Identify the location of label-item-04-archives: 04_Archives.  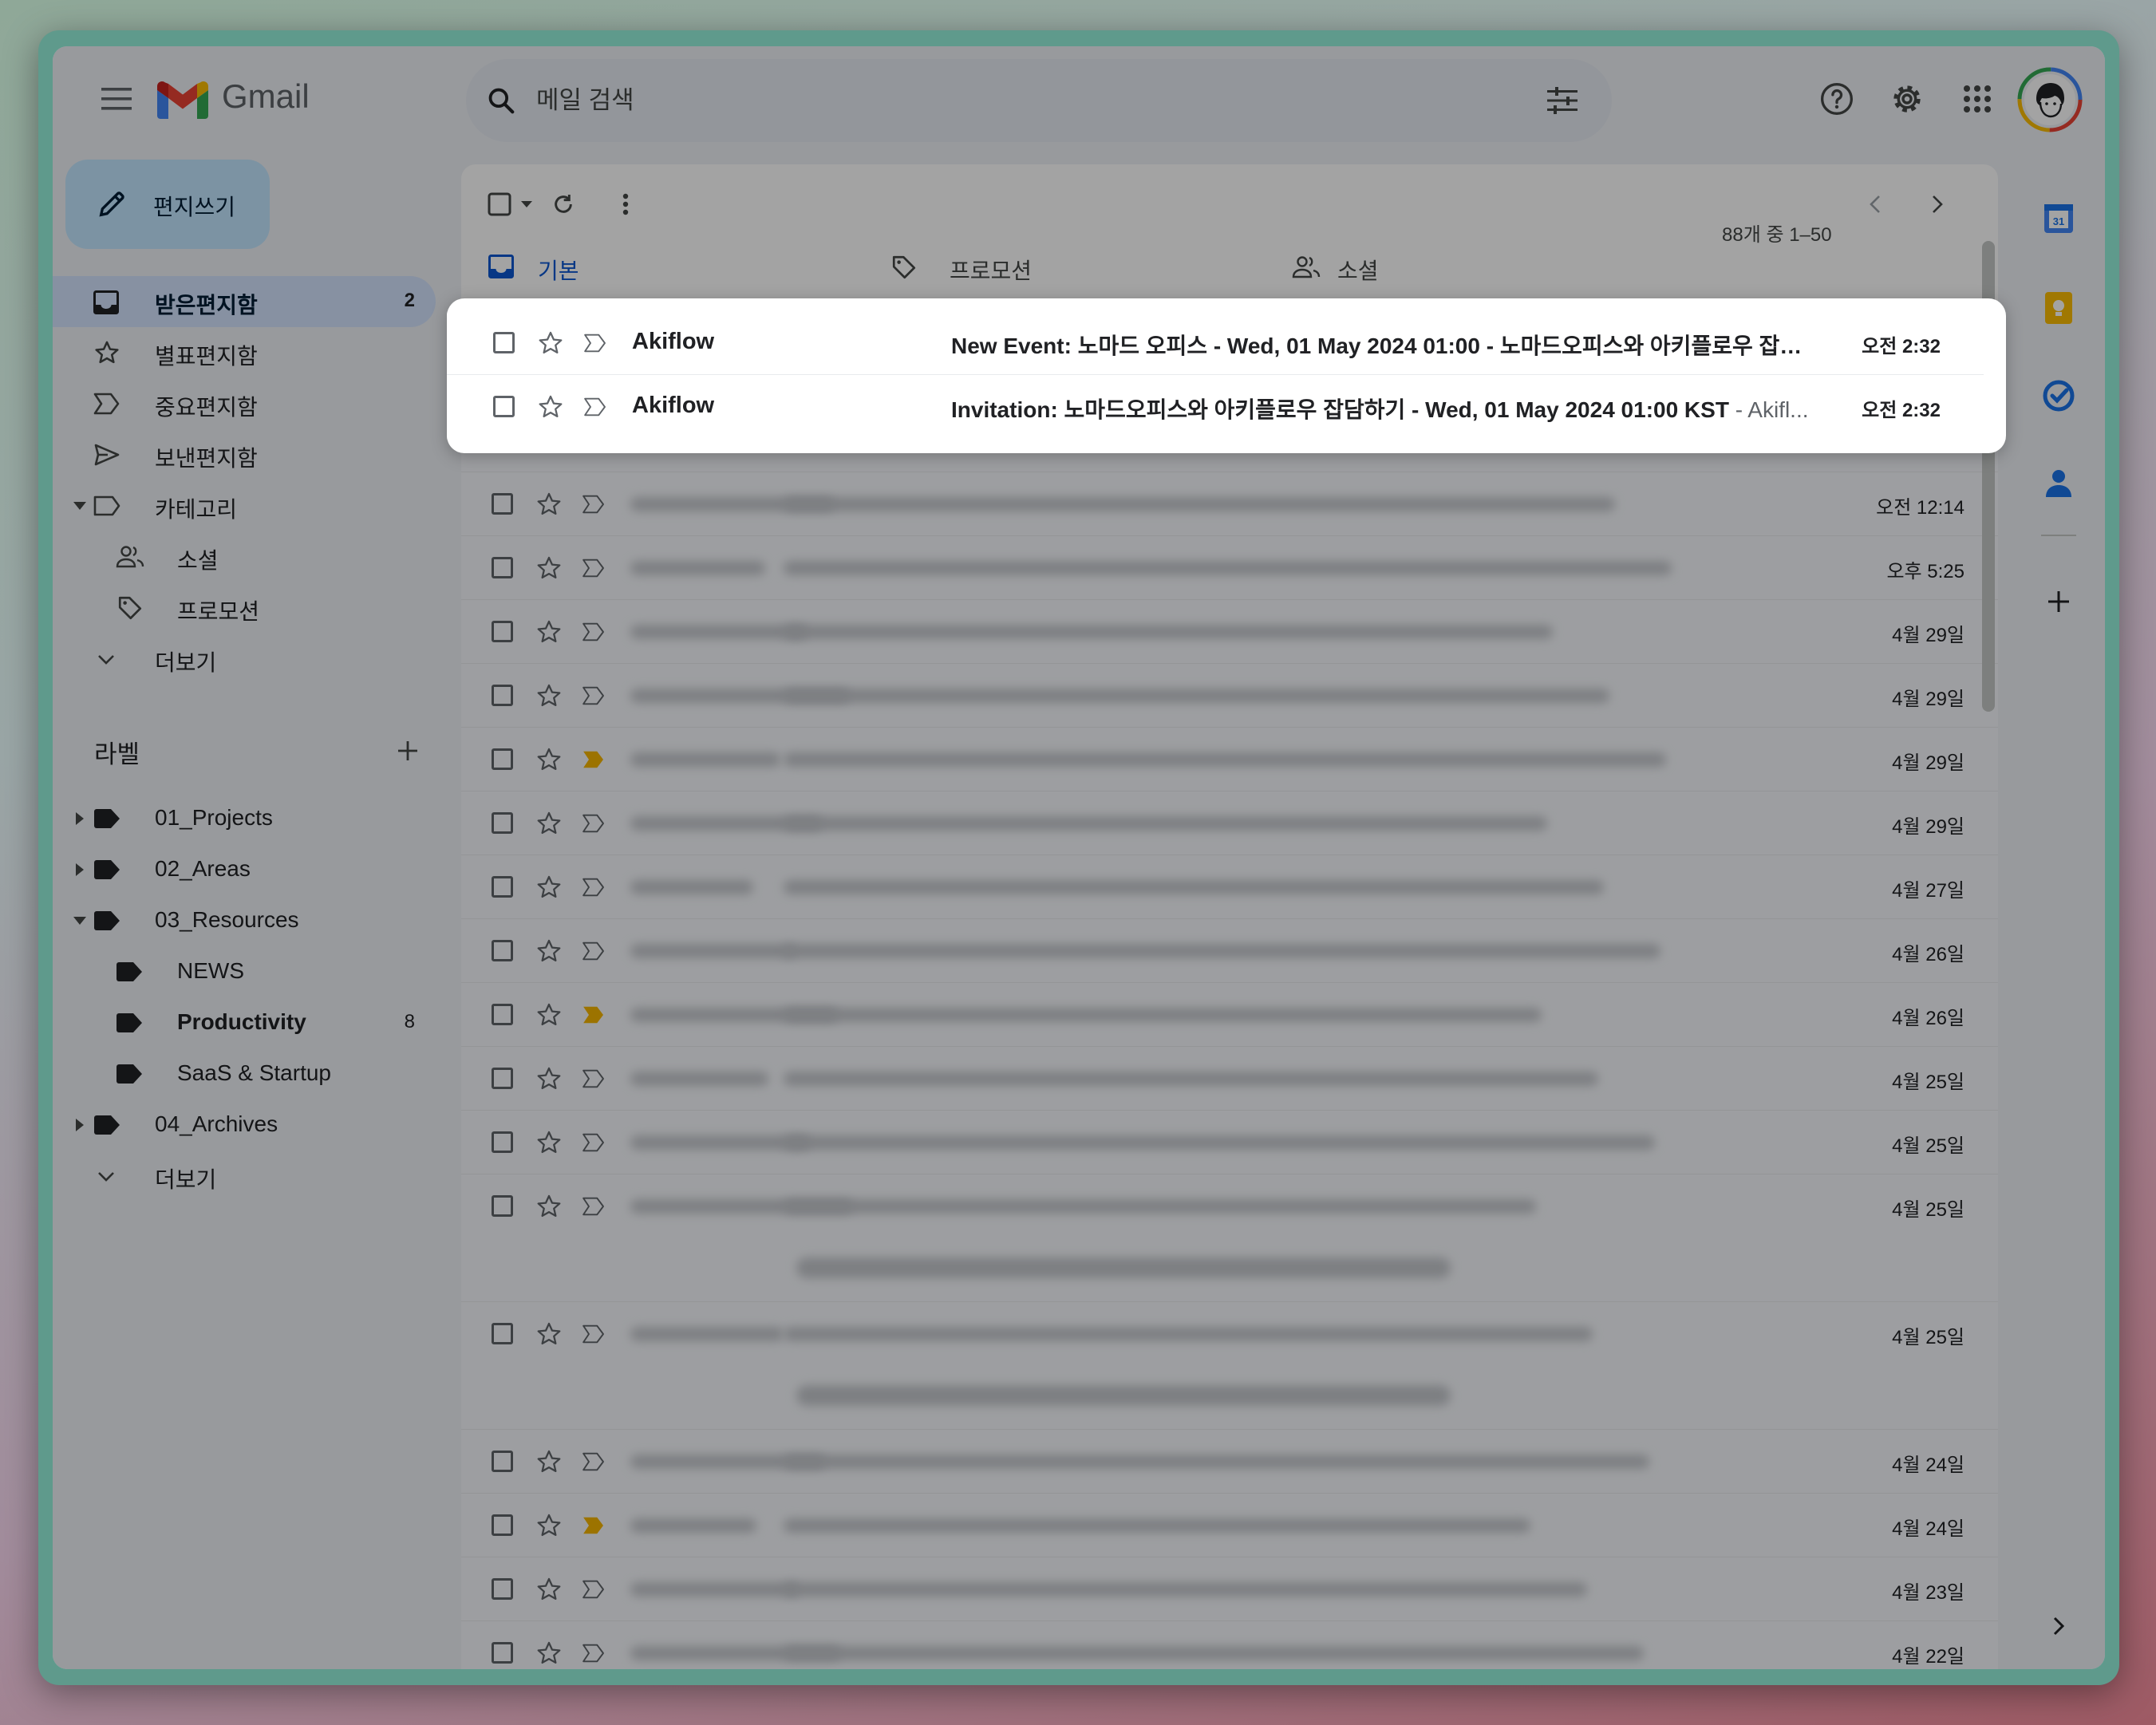
(244, 1125).